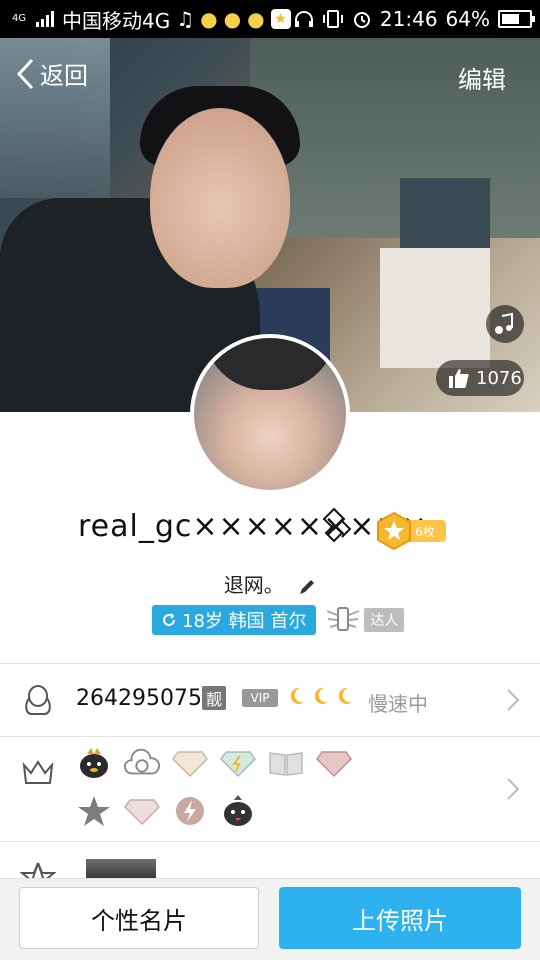 The height and width of the screenshot is (960, 540). What do you see at coordinates (270, 530) in the screenshot?
I see `name-row: real_gc××××××××× 6枚` at bounding box center [270, 530].